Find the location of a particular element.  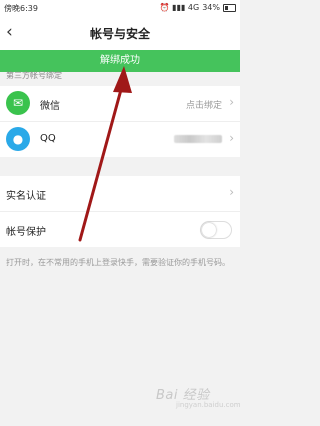

annotation-arrow is located at coordinates (105, 154).